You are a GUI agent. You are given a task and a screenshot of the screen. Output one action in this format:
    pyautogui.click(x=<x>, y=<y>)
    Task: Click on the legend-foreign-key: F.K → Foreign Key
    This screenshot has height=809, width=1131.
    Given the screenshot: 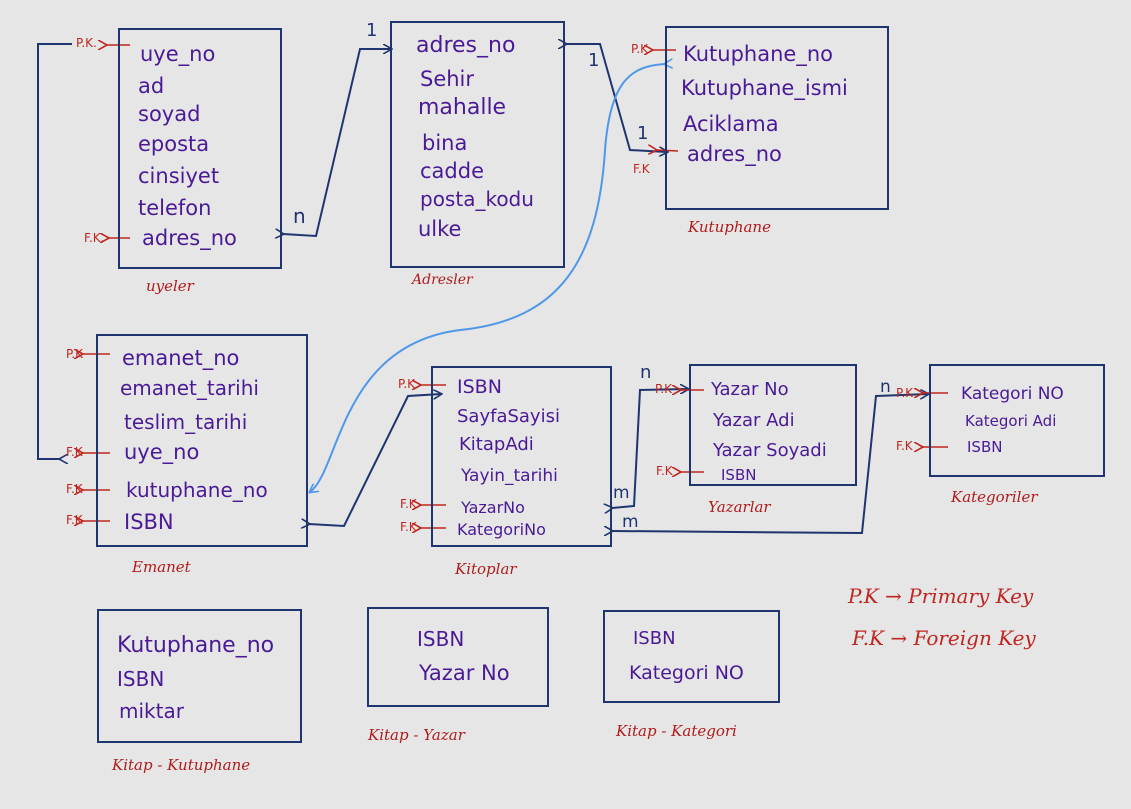 What is the action you would take?
    pyautogui.click(x=944, y=638)
    